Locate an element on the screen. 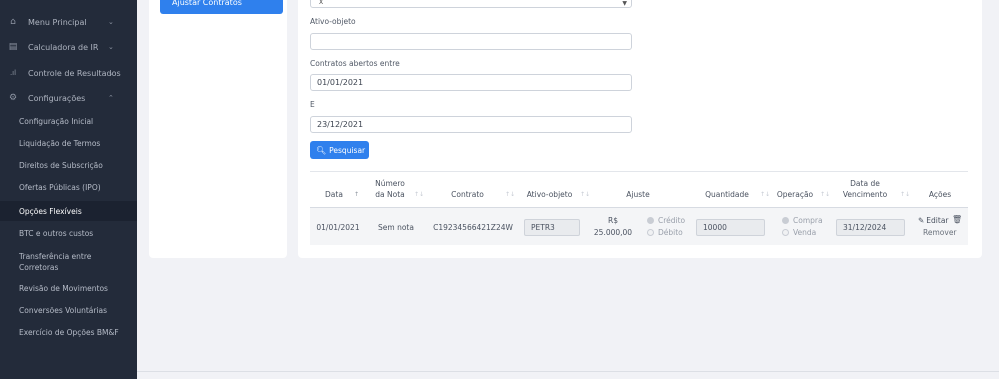  submenu-conversoes-voluntarias: Conversões Voluntárias is located at coordinates (68, 310).